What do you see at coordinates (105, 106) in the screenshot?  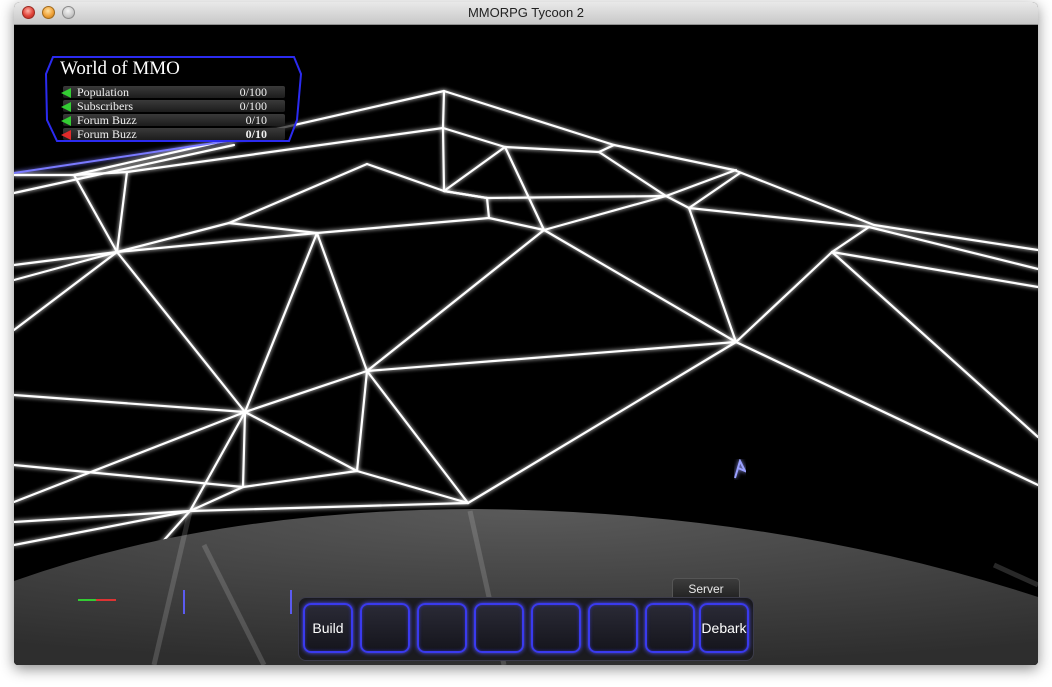 I see `stat-label: Subscribers` at bounding box center [105, 106].